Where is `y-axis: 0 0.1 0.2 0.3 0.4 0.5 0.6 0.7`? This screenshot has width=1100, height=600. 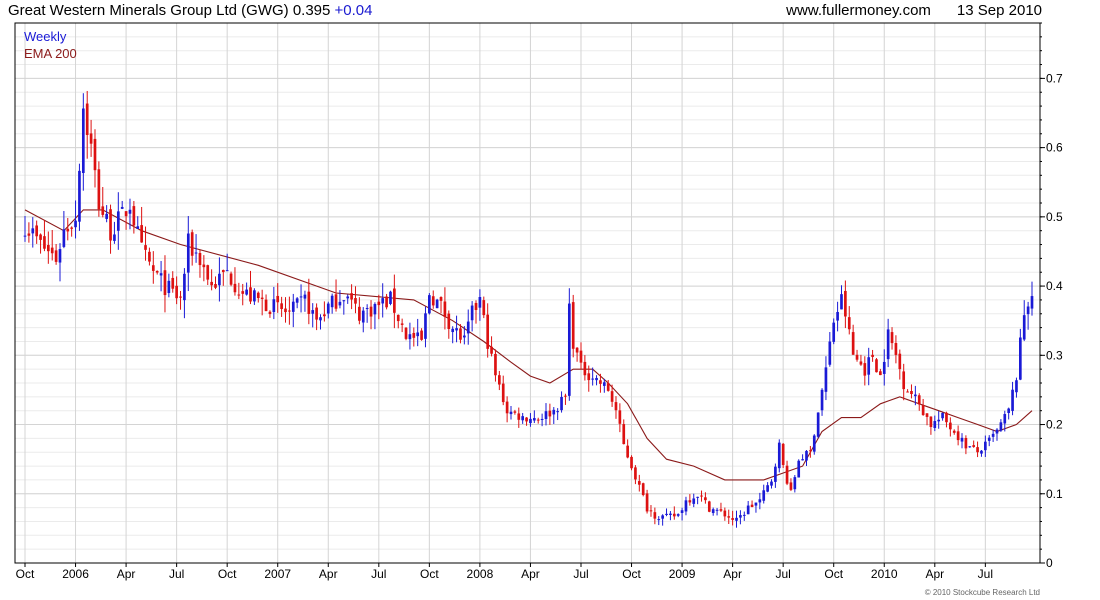
y-axis: 0 0.1 0.2 0.3 0.4 0.5 0.6 0.7 is located at coordinates (1051, 296).